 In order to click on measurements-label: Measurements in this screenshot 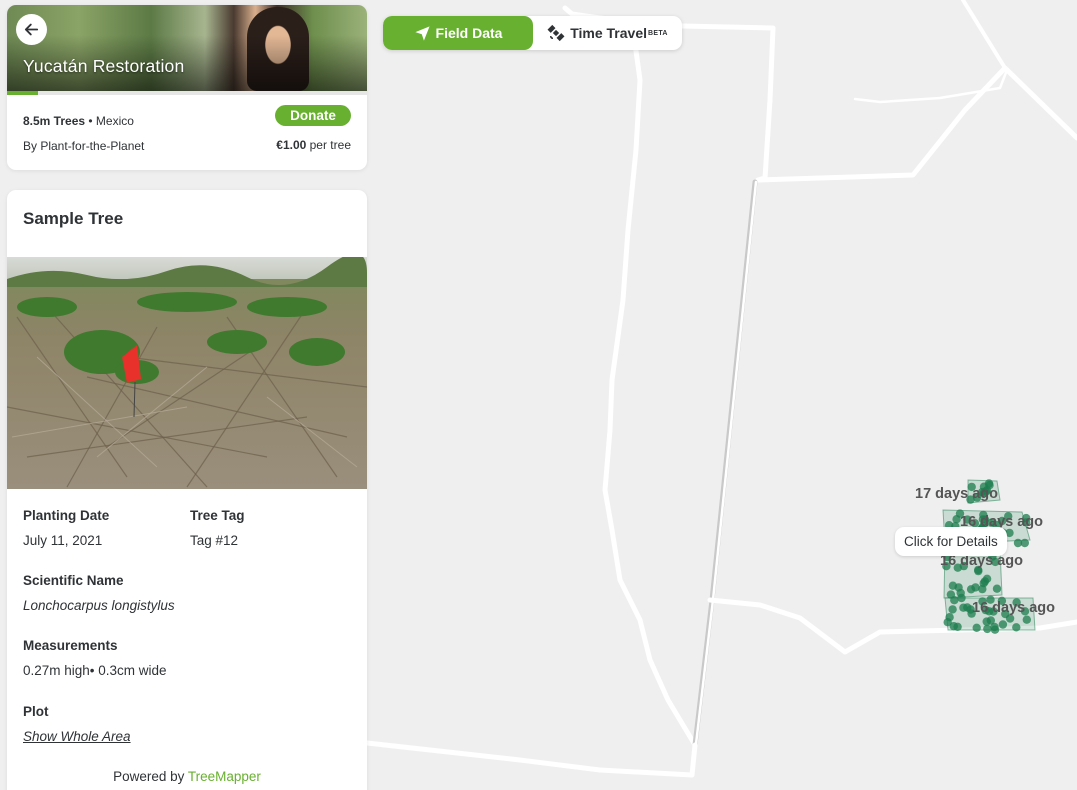, I will do `click(70, 645)`.